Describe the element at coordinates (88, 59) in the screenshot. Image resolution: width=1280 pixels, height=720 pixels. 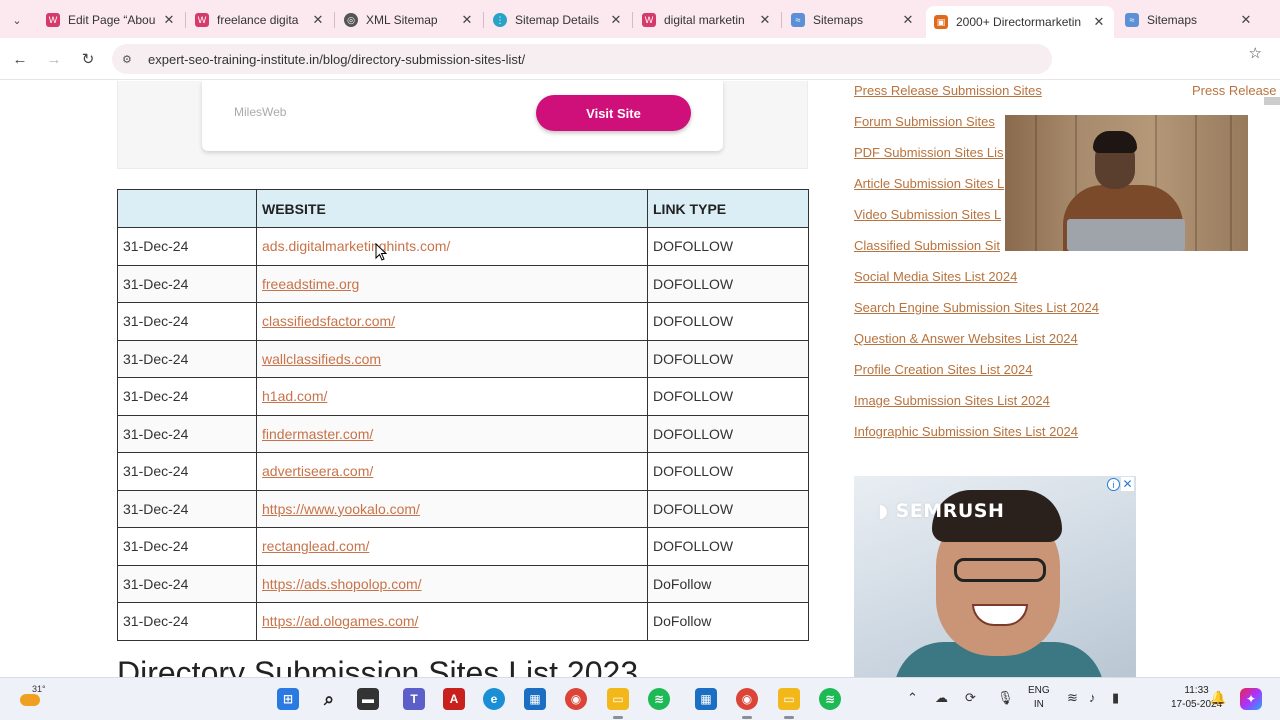
I see `reload-icon: ↻` at that location.